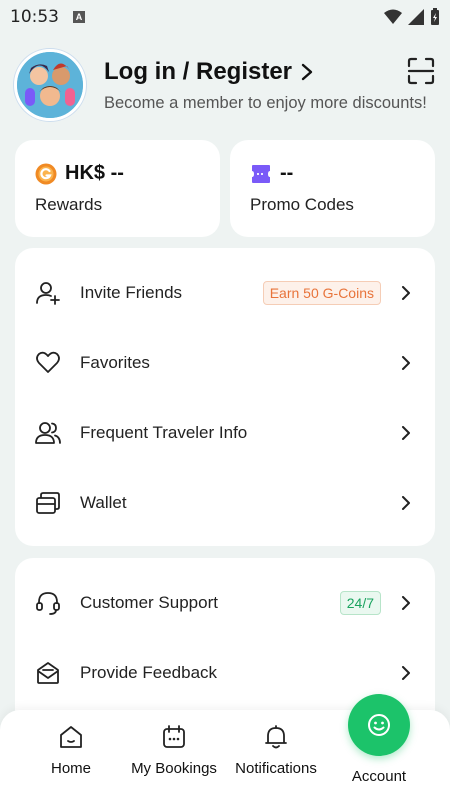 The width and height of the screenshot is (450, 800). I want to click on menu-item-frequent-traveler-info: Frequent Traveler Info, so click(225, 433).